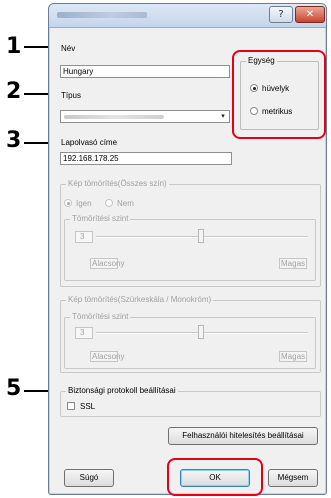 The image size is (331, 498). What do you see at coordinates (201, 236) in the screenshot?
I see `color-level-slider` at bounding box center [201, 236].